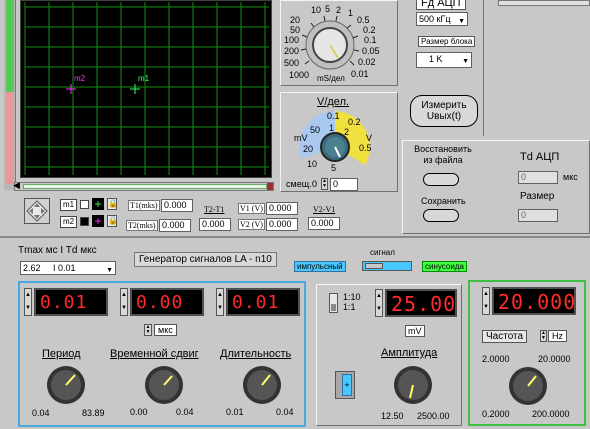 The width and height of the screenshot is (590, 429). Describe the element at coordinates (112, 204) in the screenshot. I see `m1-lock-icon: 🔒` at that location.